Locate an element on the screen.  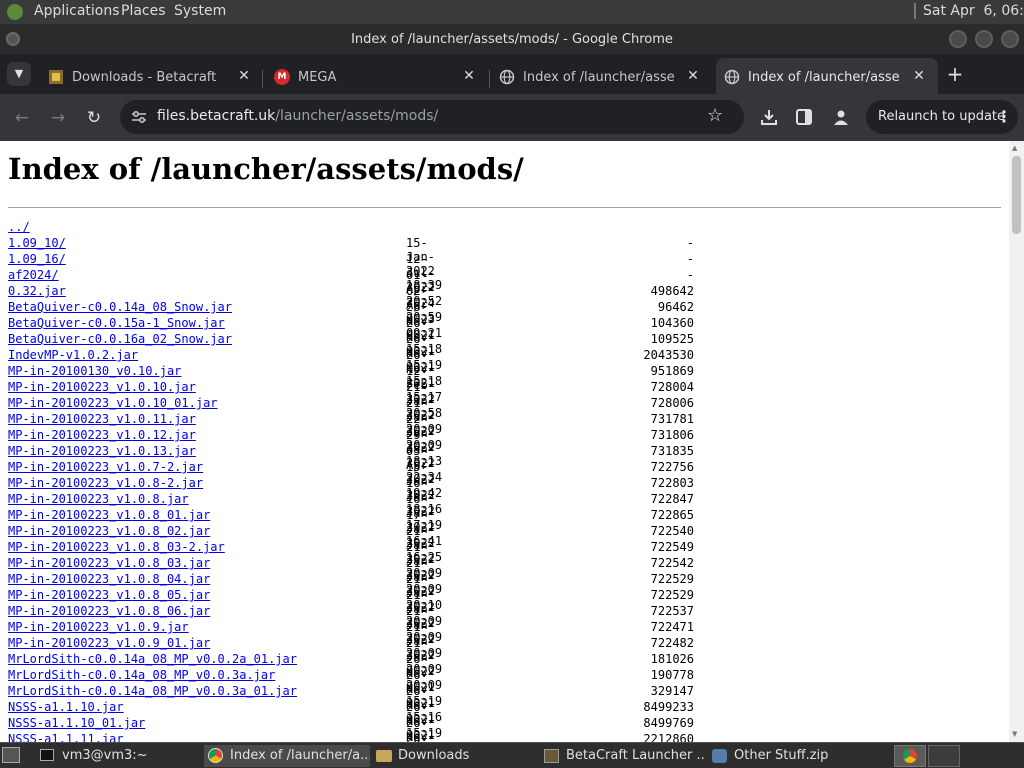
file-entry-link: MP-in-20100223_v1.0.8_05.jar is located at coordinates (109, 595).